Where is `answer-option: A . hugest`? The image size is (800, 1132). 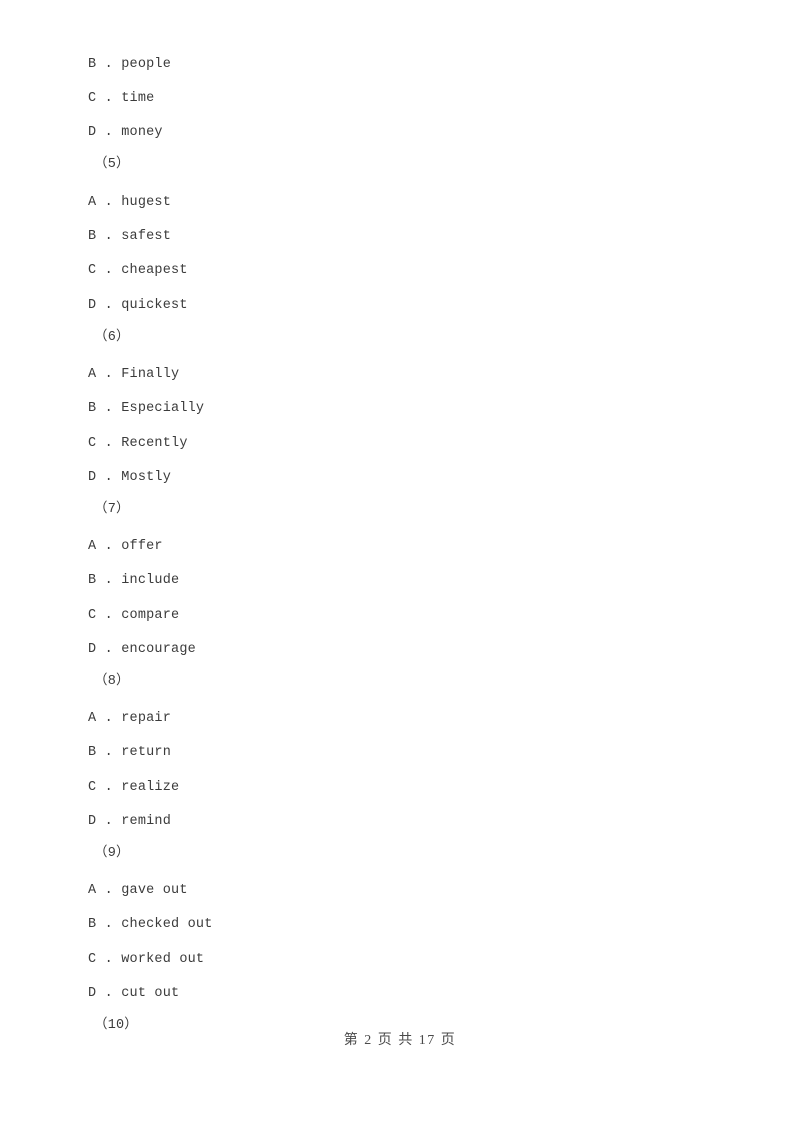
answer-option: A . hugest is located at coordinates (400, 203).